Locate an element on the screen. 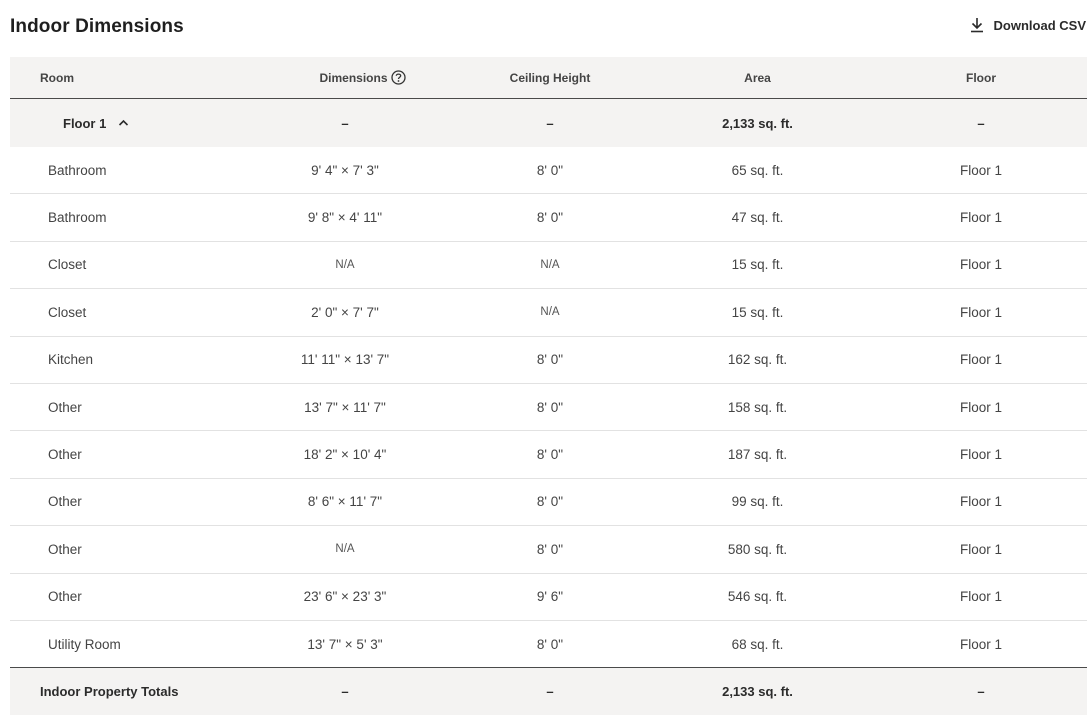 This screenshot has height=720, width=1091. totals-floor: – is located at coordinates (981, 692).